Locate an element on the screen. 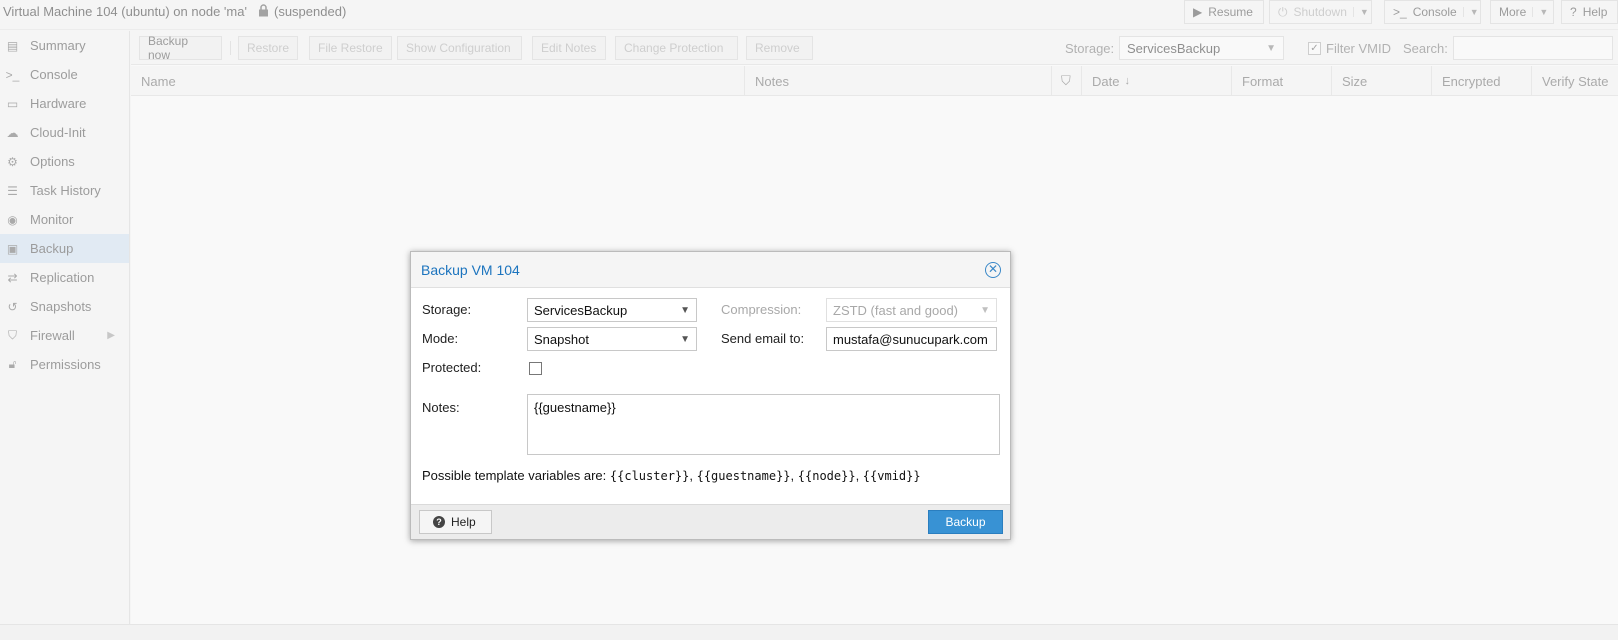 The height and width of the screenshot is (640, 1618). protected-checkbox is located at coordinates (535, 368).